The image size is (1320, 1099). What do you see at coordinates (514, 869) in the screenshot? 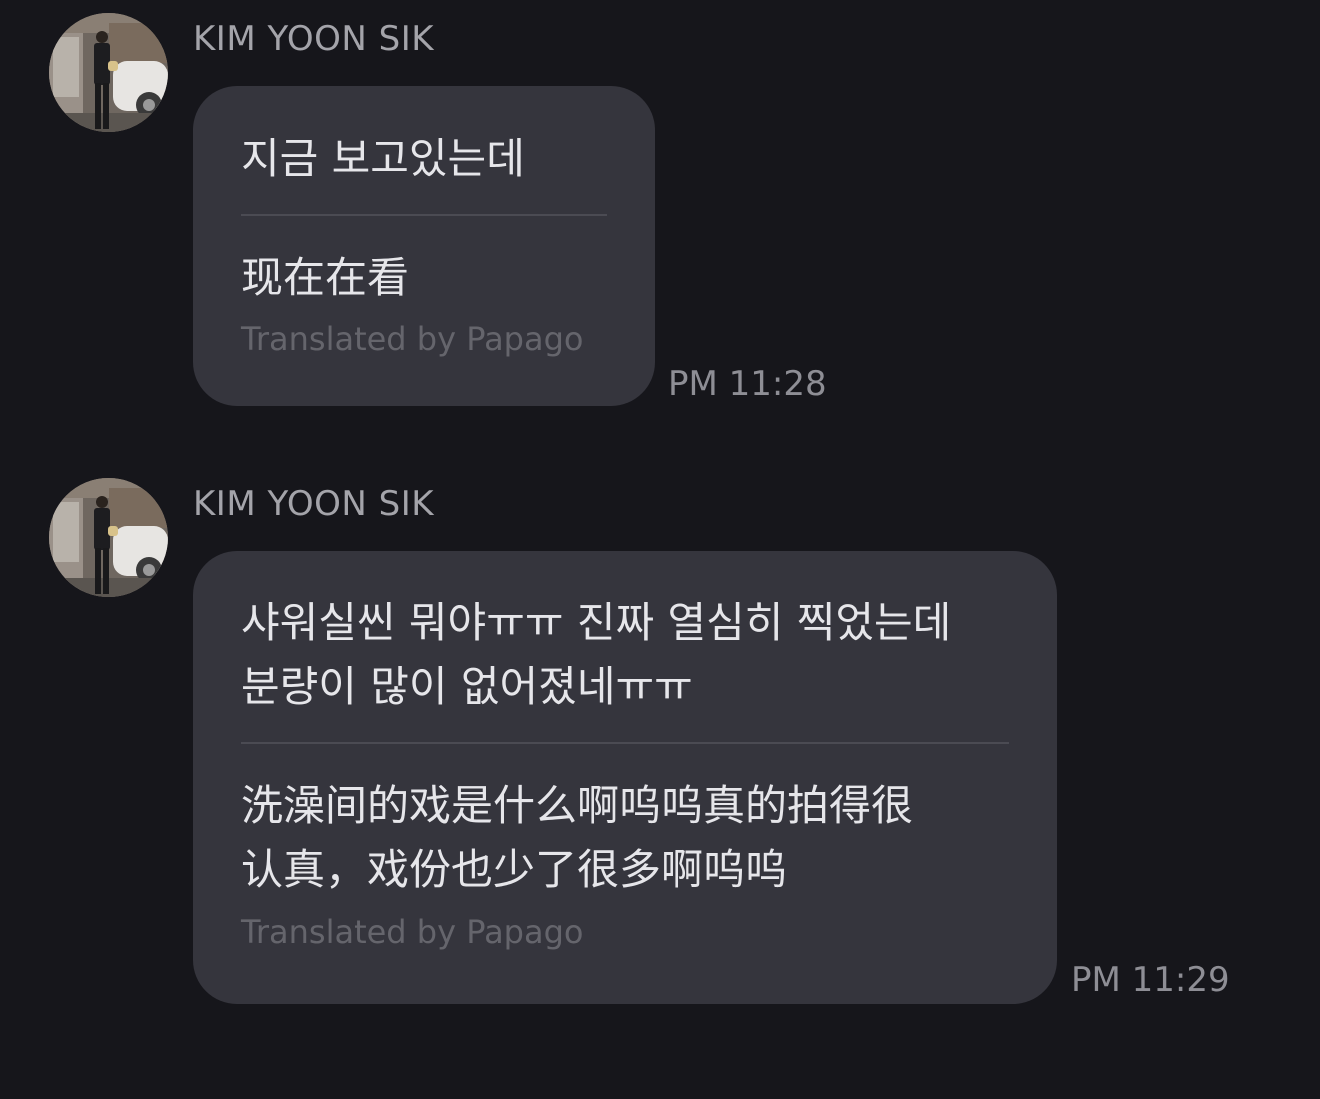
I see `translated-line: 认真，戏份也少了很多啊呜呜` at bounding box center [514, 869].